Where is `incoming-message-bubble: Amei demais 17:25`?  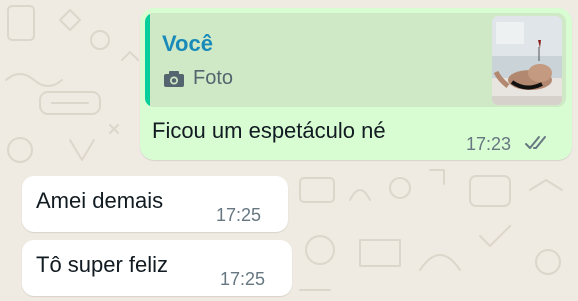
incoming-message-bubble: Amei demais 17:25 is located at coordinates (155, 204).